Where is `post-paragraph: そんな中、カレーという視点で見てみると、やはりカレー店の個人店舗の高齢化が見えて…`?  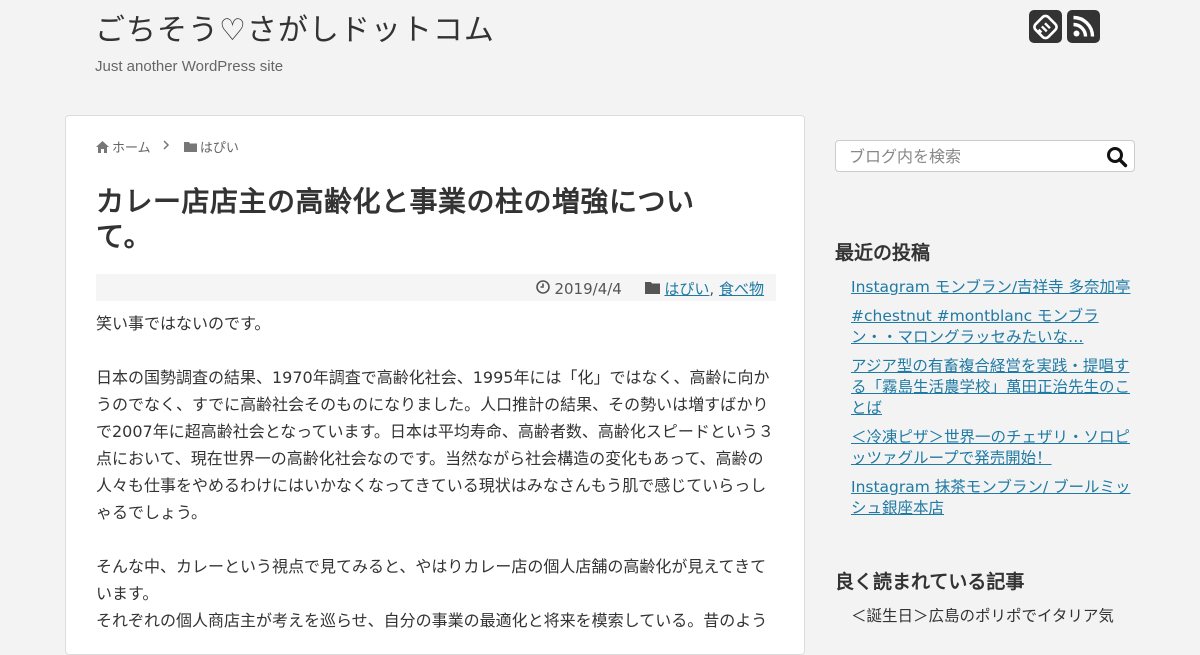 post-paragraph: そんな中、カレーという視点で見てみると、やはりカレー店の個人店舗の高齢化が見えて… is located at coordinates (431, 580).